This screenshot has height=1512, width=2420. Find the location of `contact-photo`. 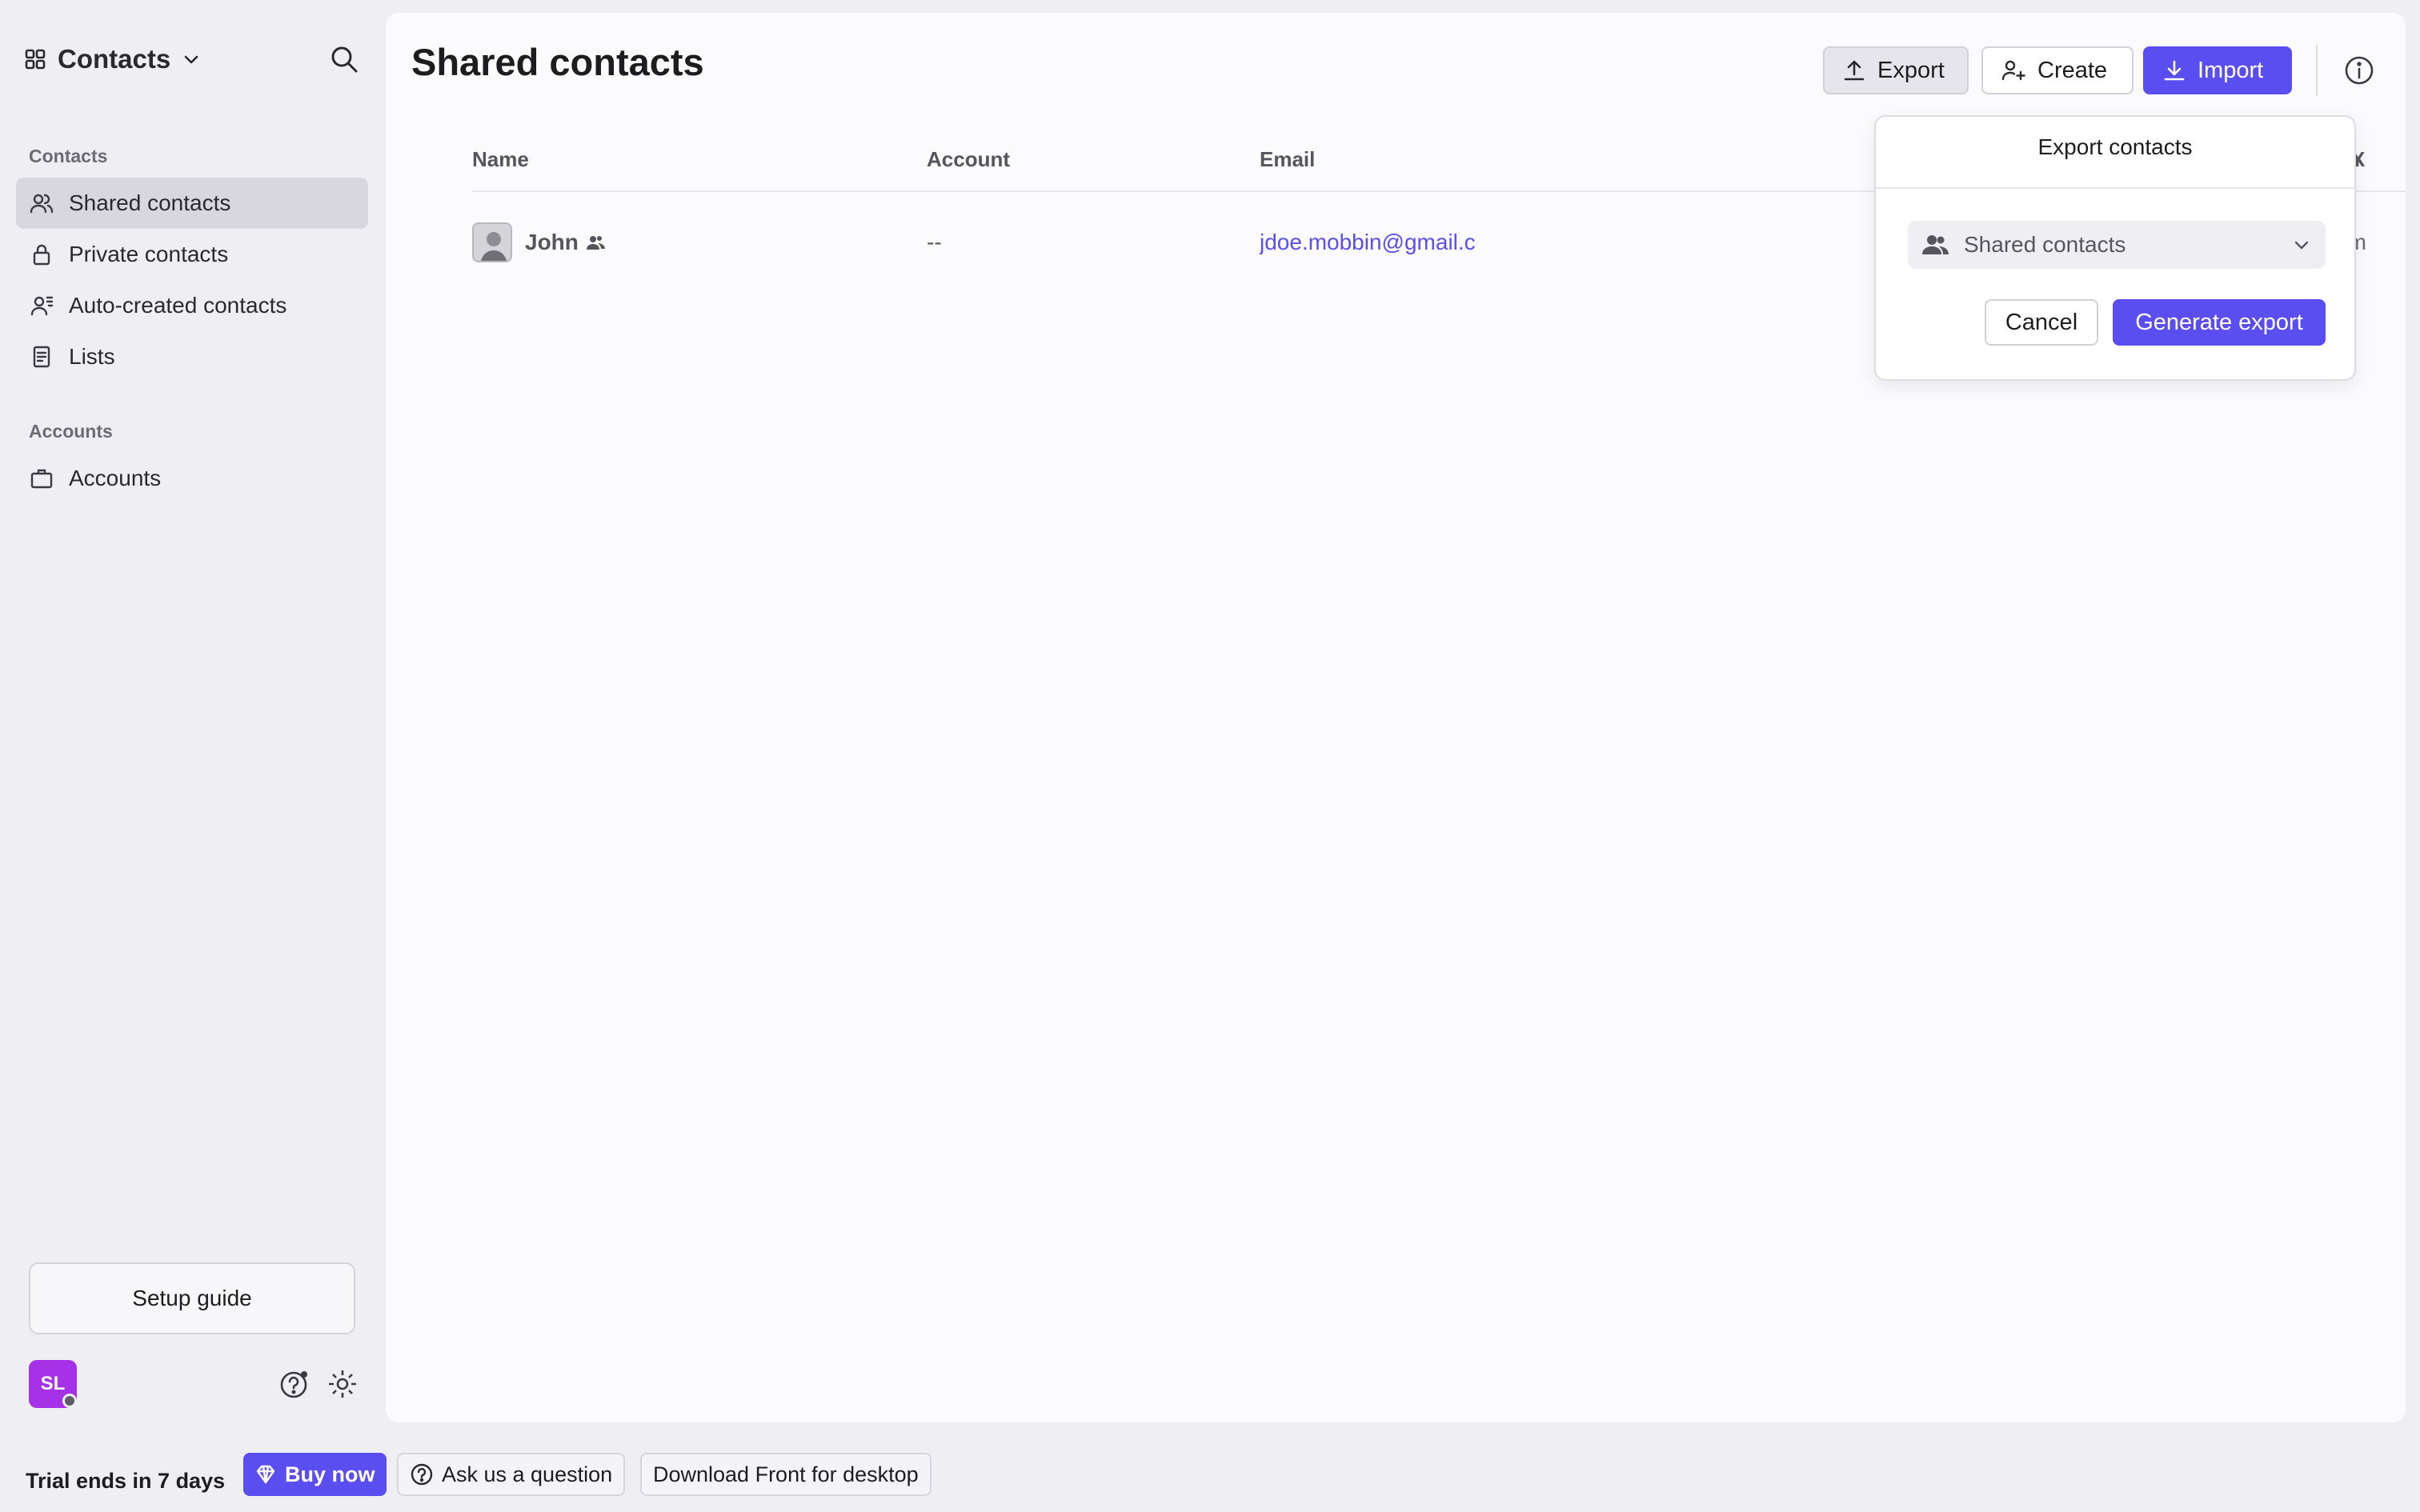

contact-photo is located at coordinates (492, 242).